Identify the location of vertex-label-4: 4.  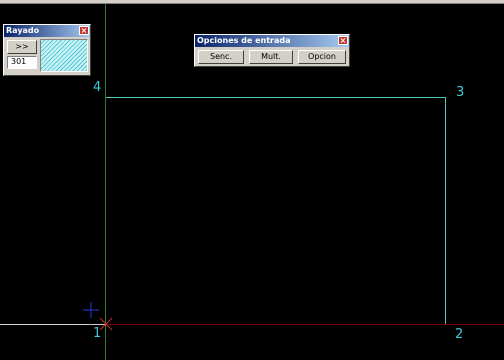
(97, 87).